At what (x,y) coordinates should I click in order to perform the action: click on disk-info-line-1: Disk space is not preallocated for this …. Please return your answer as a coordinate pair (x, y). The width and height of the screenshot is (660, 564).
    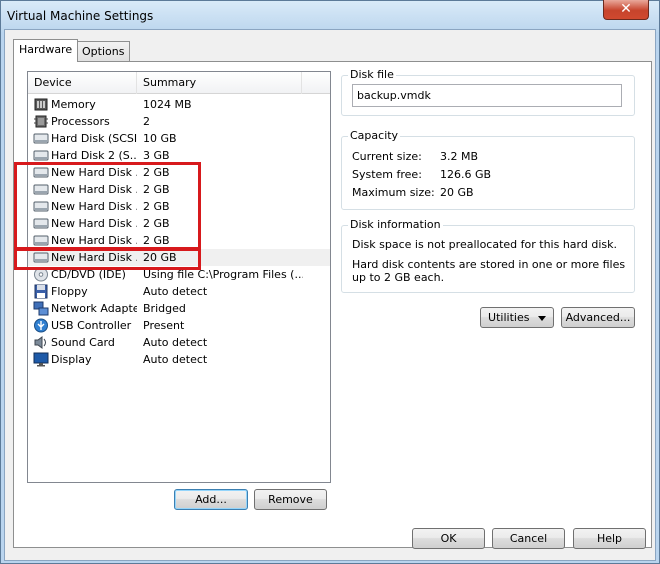
    Looking at the image, I should click on (484, 244).